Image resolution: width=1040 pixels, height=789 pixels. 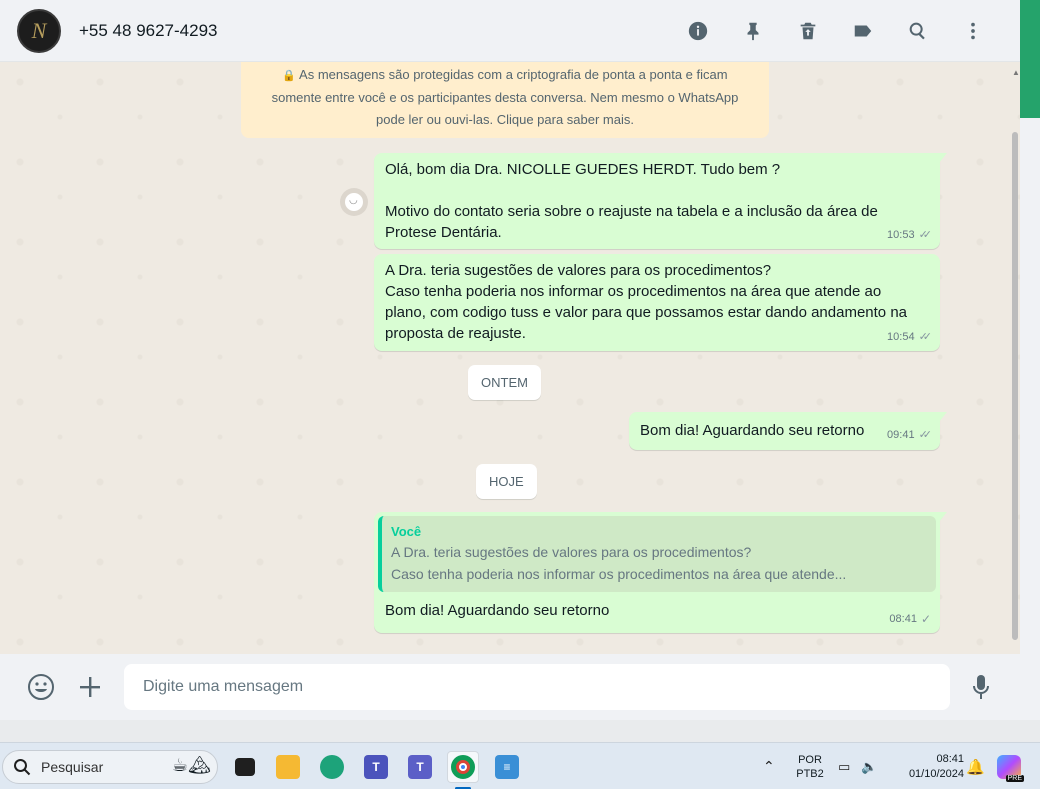 What do you see at coordinates (191, 765) in the screenshot?
I see `search-highlight-icon: ☕🏔` at bounding box center [191, 765].